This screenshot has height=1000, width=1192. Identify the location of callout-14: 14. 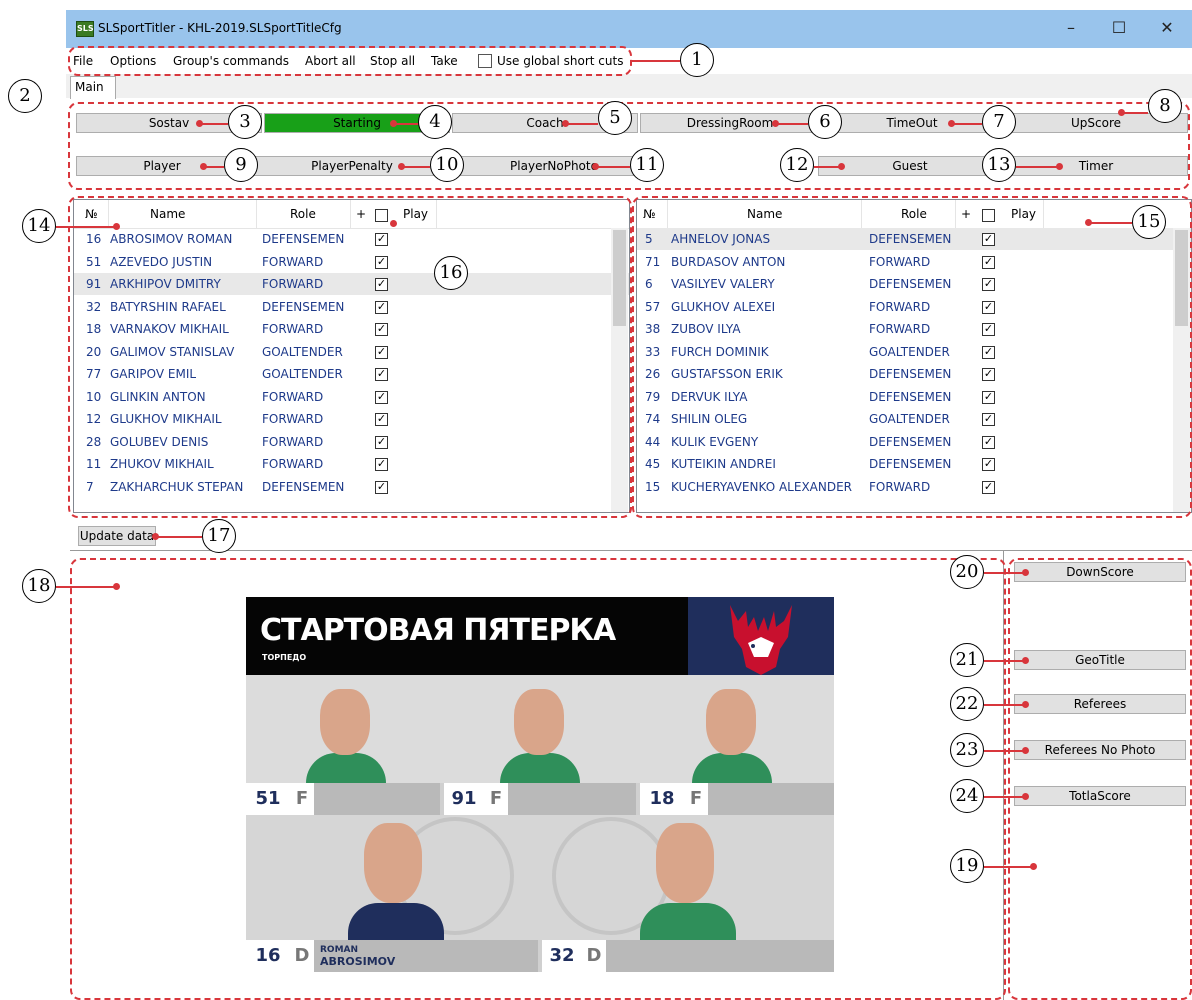
(39, 226).